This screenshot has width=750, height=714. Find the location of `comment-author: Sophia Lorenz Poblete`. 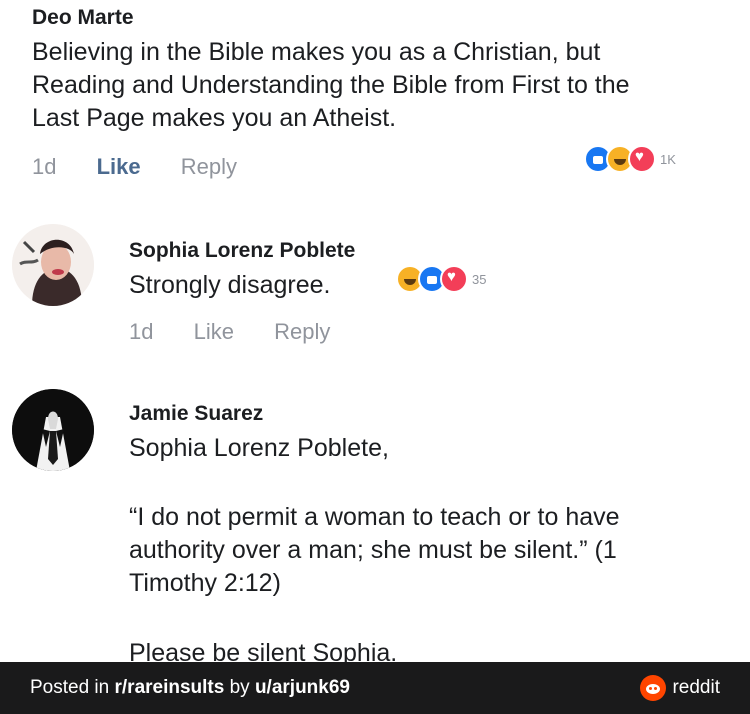

comment-author: Sophia Lorenz Poblete is located at coordinates (242, 251).